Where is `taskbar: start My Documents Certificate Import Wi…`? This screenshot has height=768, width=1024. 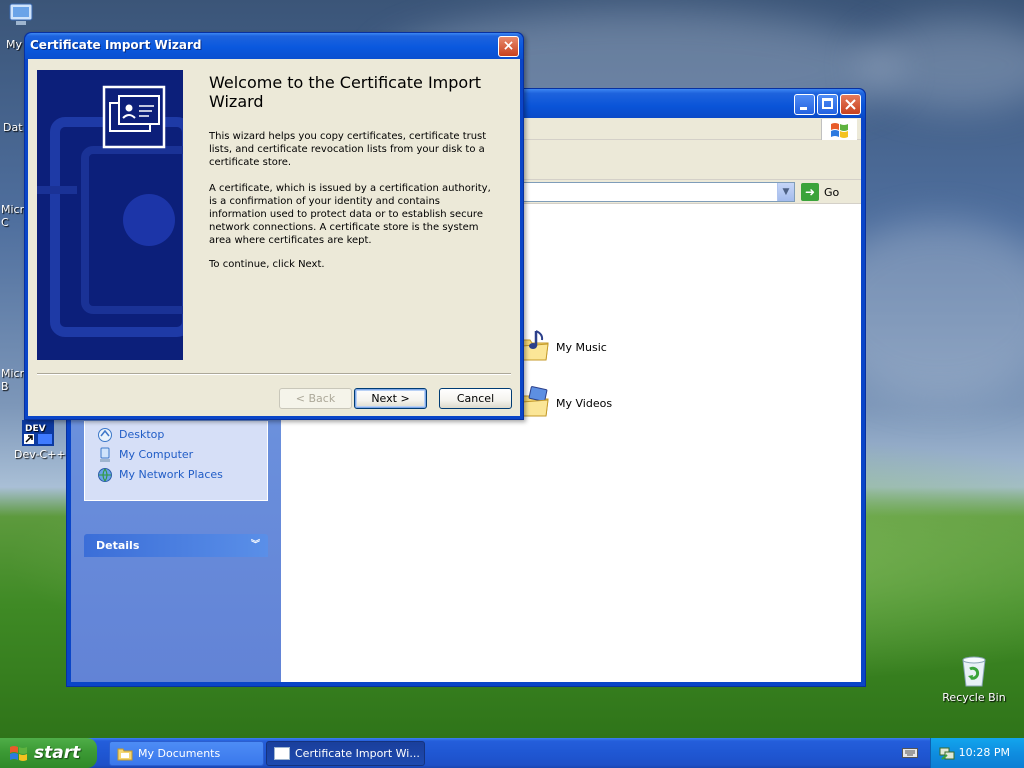
taskbar: start My Documents Certificate Import Wi… is located at coordinates (512, 753).